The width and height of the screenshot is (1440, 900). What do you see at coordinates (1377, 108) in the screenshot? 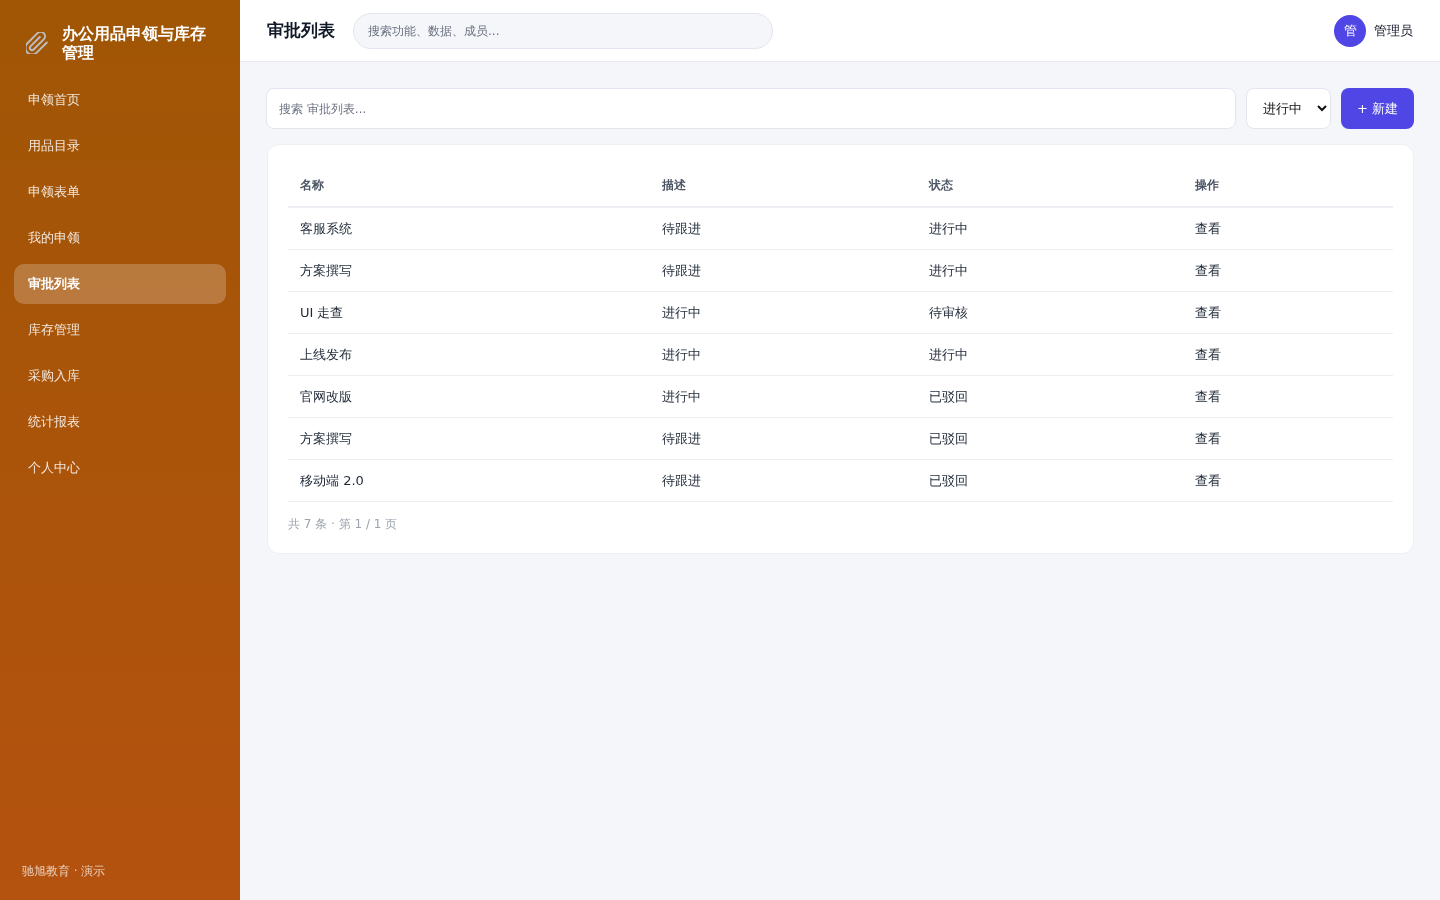
I see `new-button: + 新建` at bounding box center [1377, 108].